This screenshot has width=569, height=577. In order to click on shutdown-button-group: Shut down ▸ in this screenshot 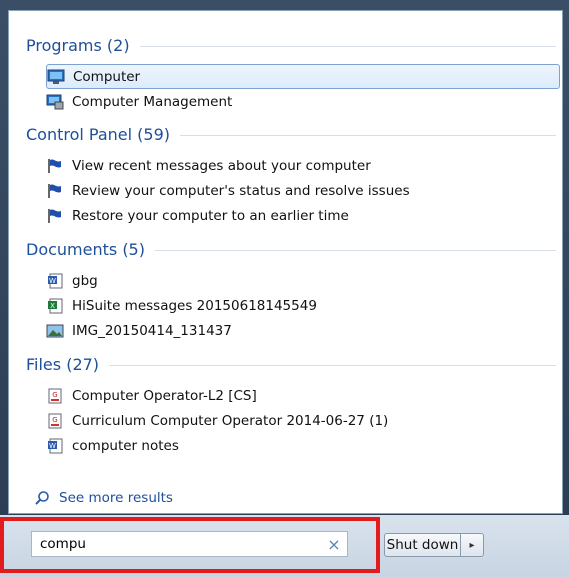, I will do `click(434, 545)`.